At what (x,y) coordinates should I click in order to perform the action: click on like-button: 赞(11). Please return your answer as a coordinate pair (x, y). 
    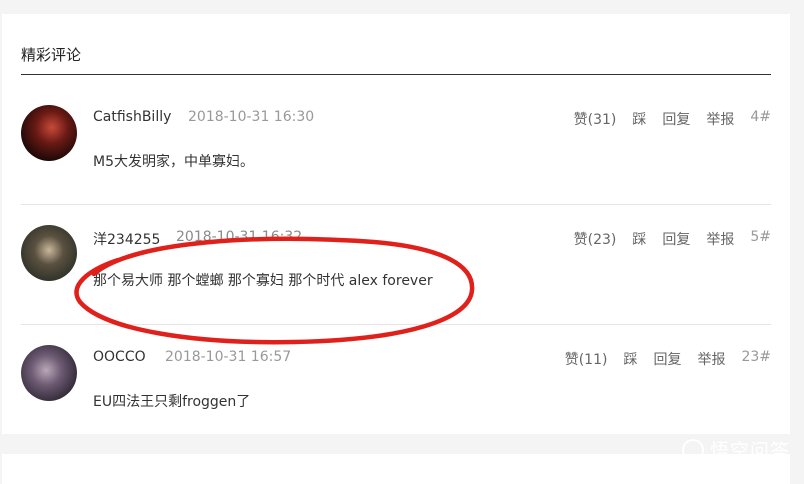
    Looking at the image, I should click on (586, 359).